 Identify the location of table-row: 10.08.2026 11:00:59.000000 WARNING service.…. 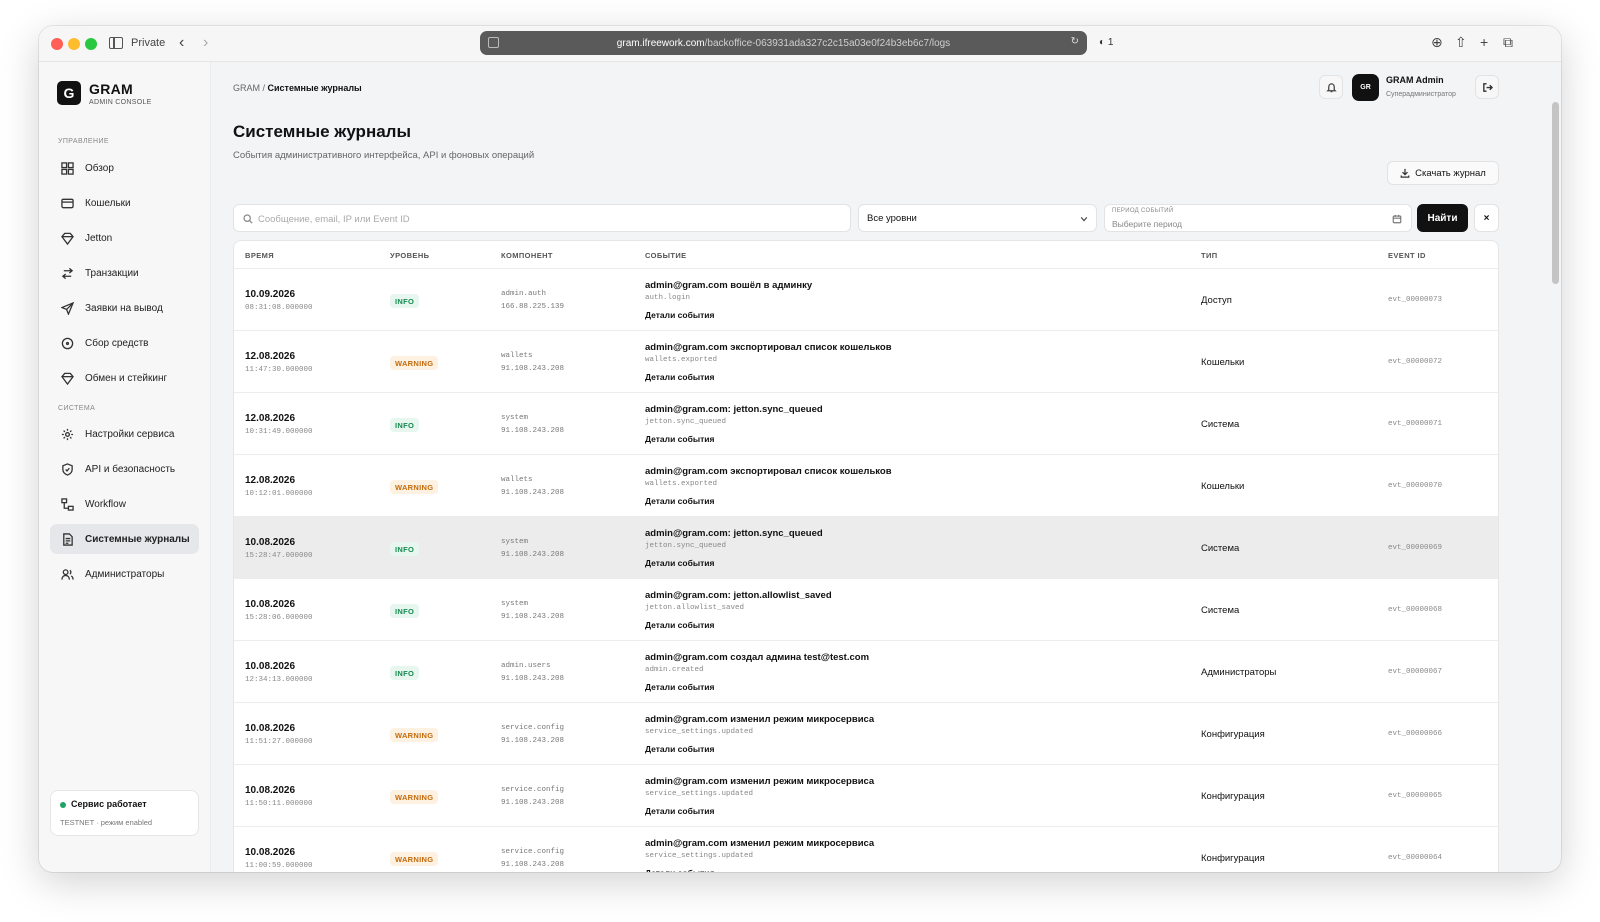
(866, 849).